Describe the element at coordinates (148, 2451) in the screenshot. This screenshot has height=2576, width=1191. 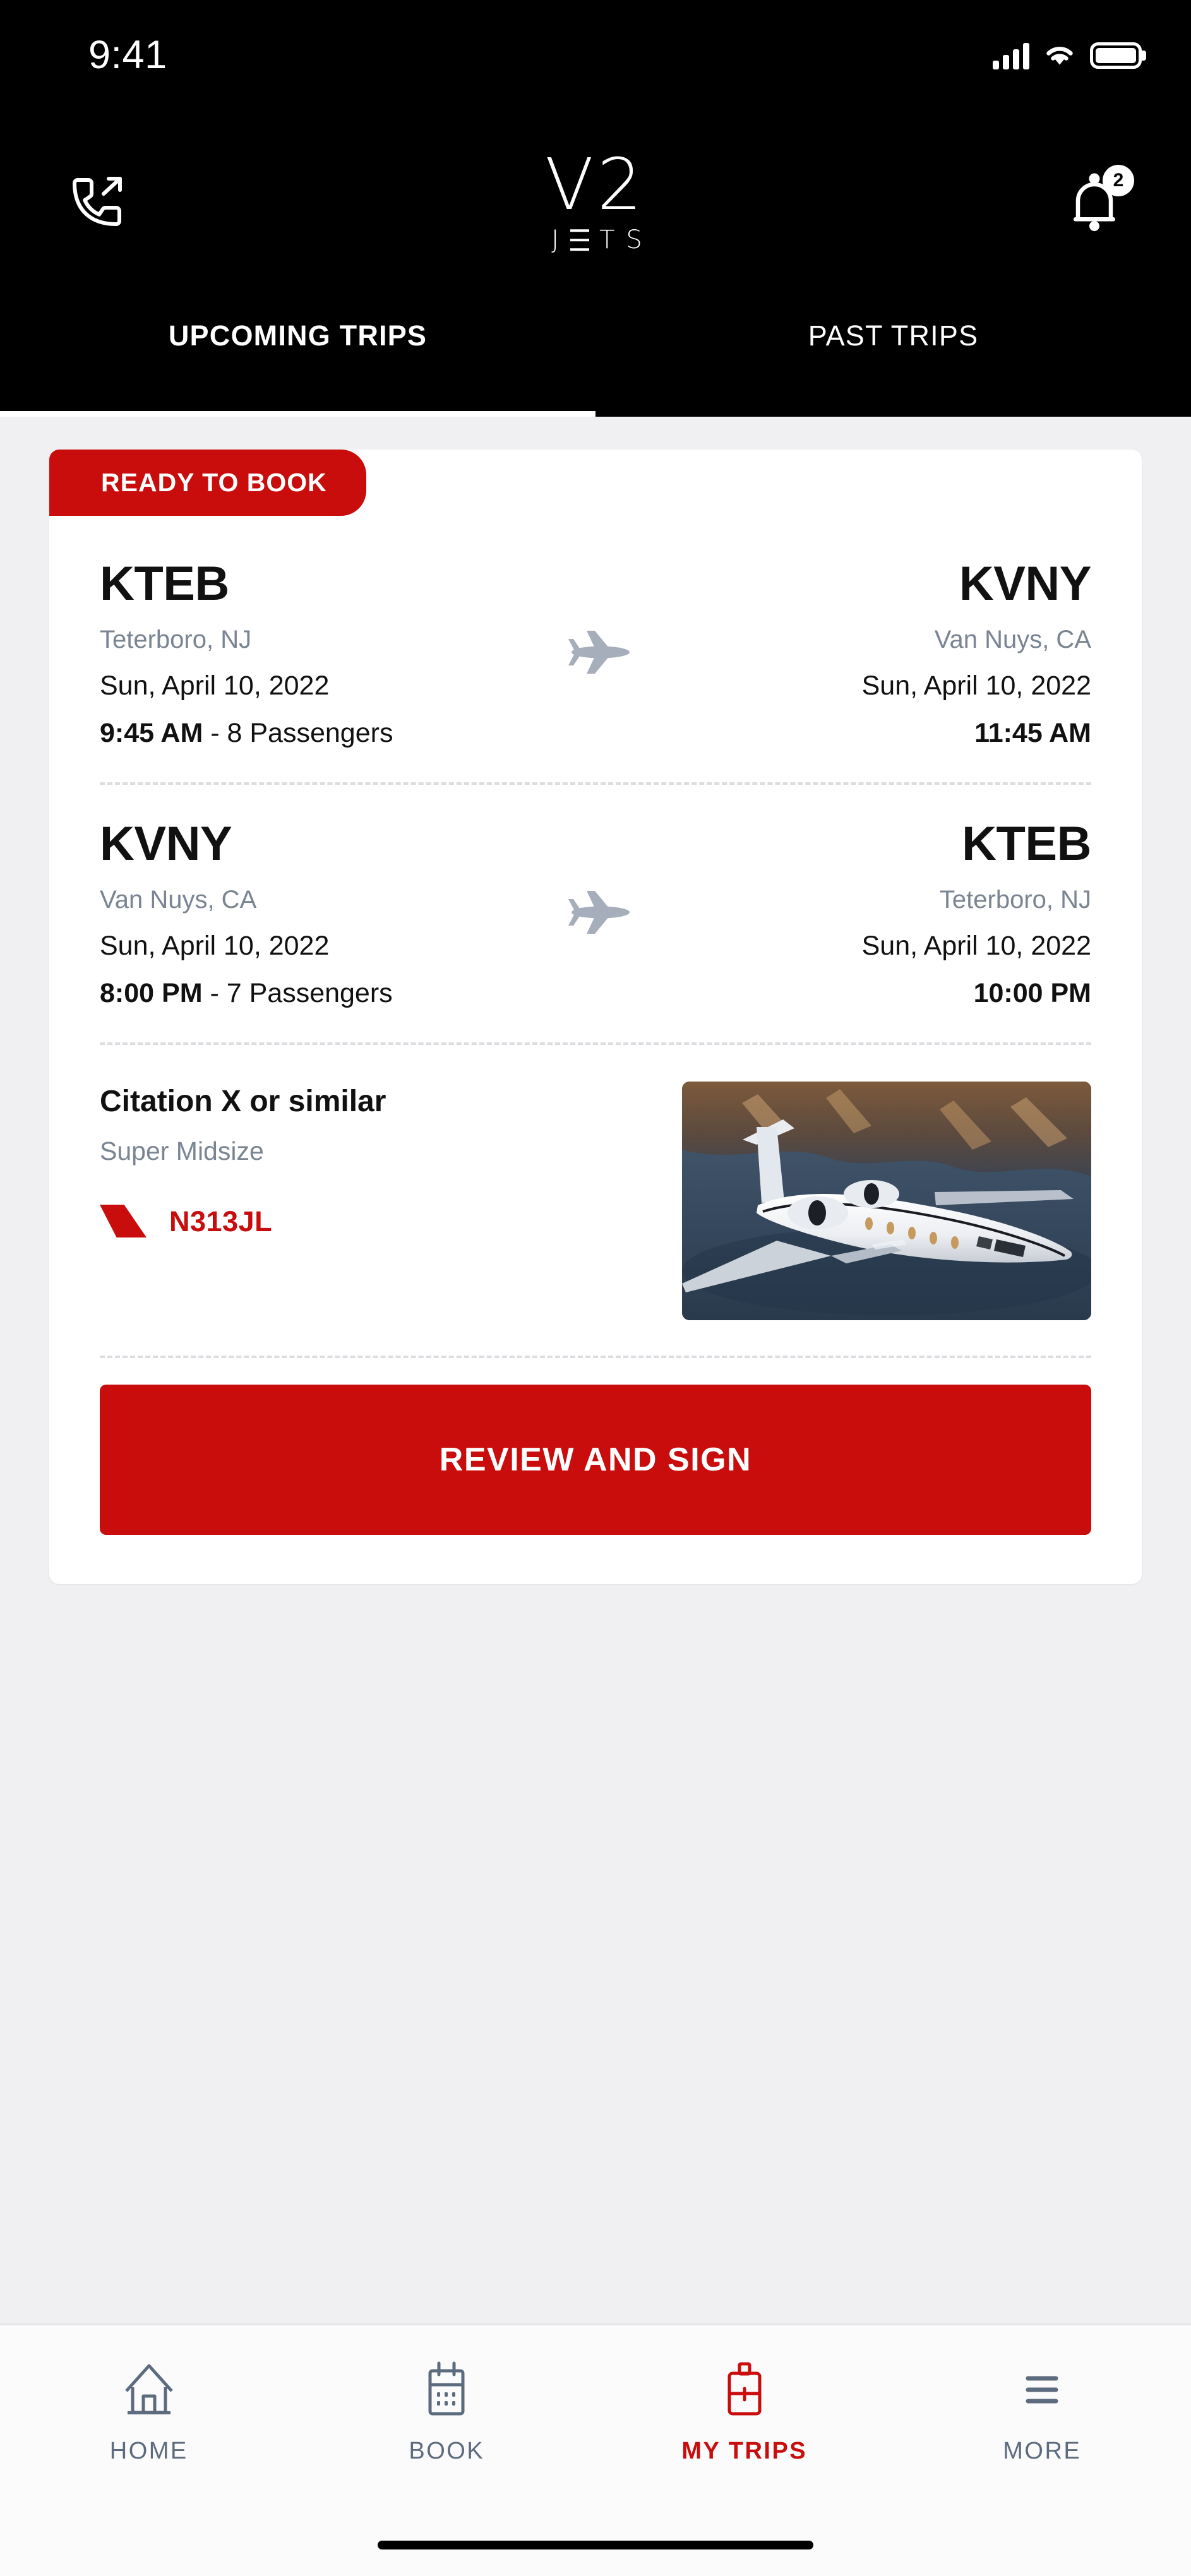
I see `nav-item-home-label: HOME` at that location.